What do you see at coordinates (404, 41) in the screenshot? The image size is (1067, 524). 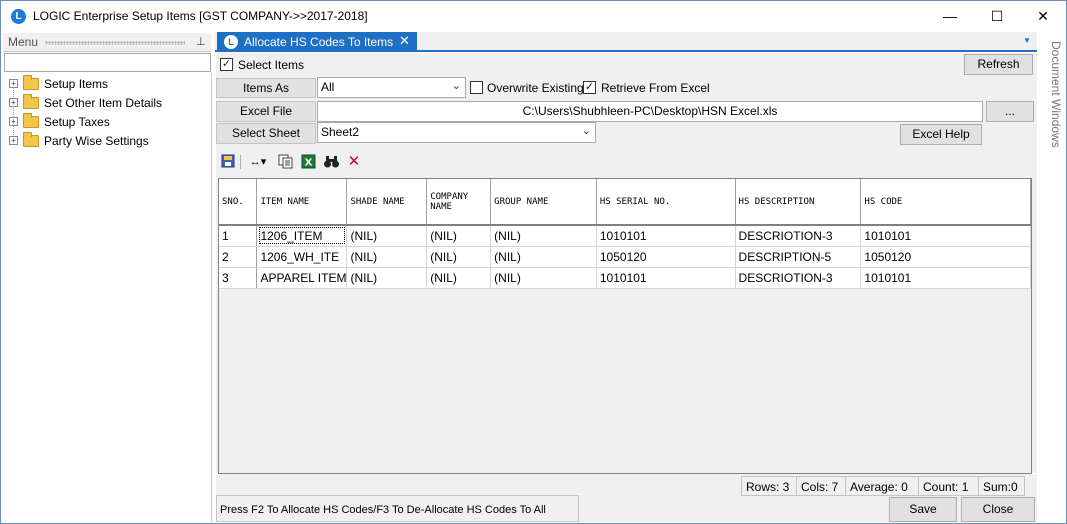 I see `tab-close-icon: ✕` at bounding box center [404, 41].